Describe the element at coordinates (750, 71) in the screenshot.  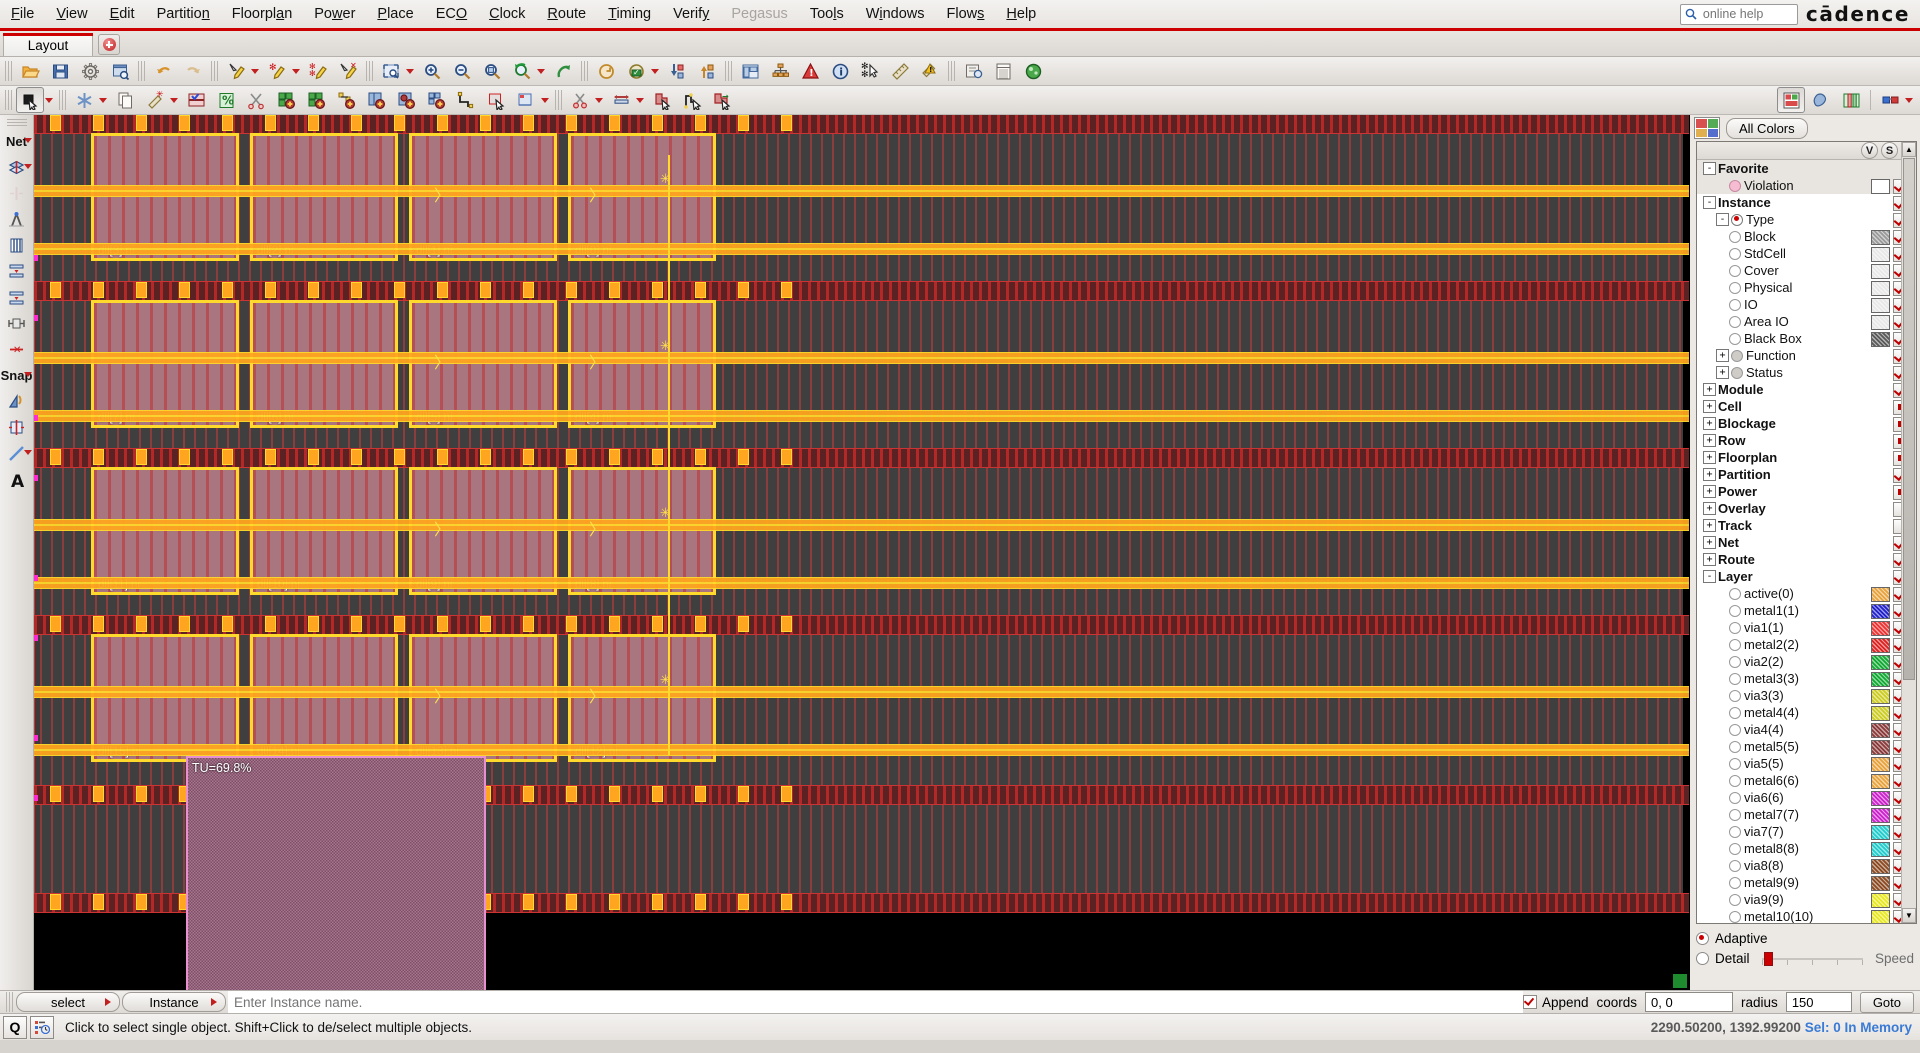
I see `design-browser-button` at that location.